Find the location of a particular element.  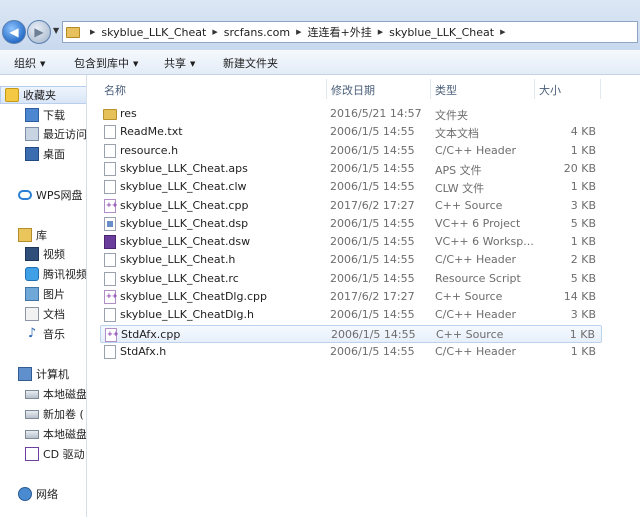

video-icon is located at coordinates (32, 254).